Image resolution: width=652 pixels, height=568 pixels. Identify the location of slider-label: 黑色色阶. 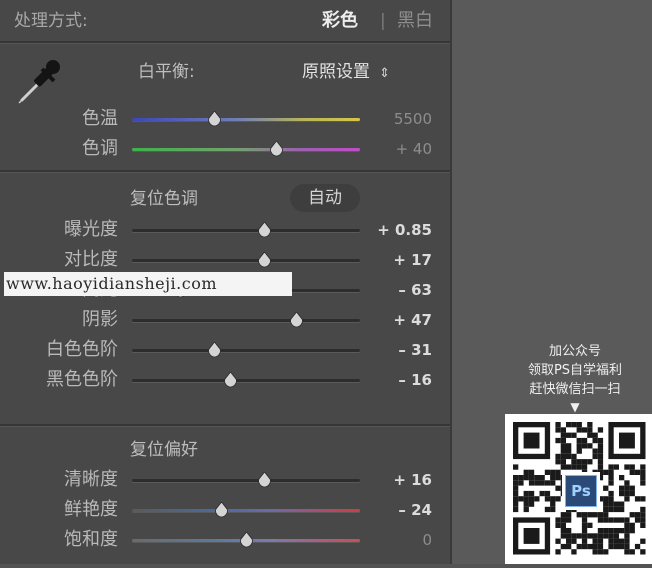
(82, 379).